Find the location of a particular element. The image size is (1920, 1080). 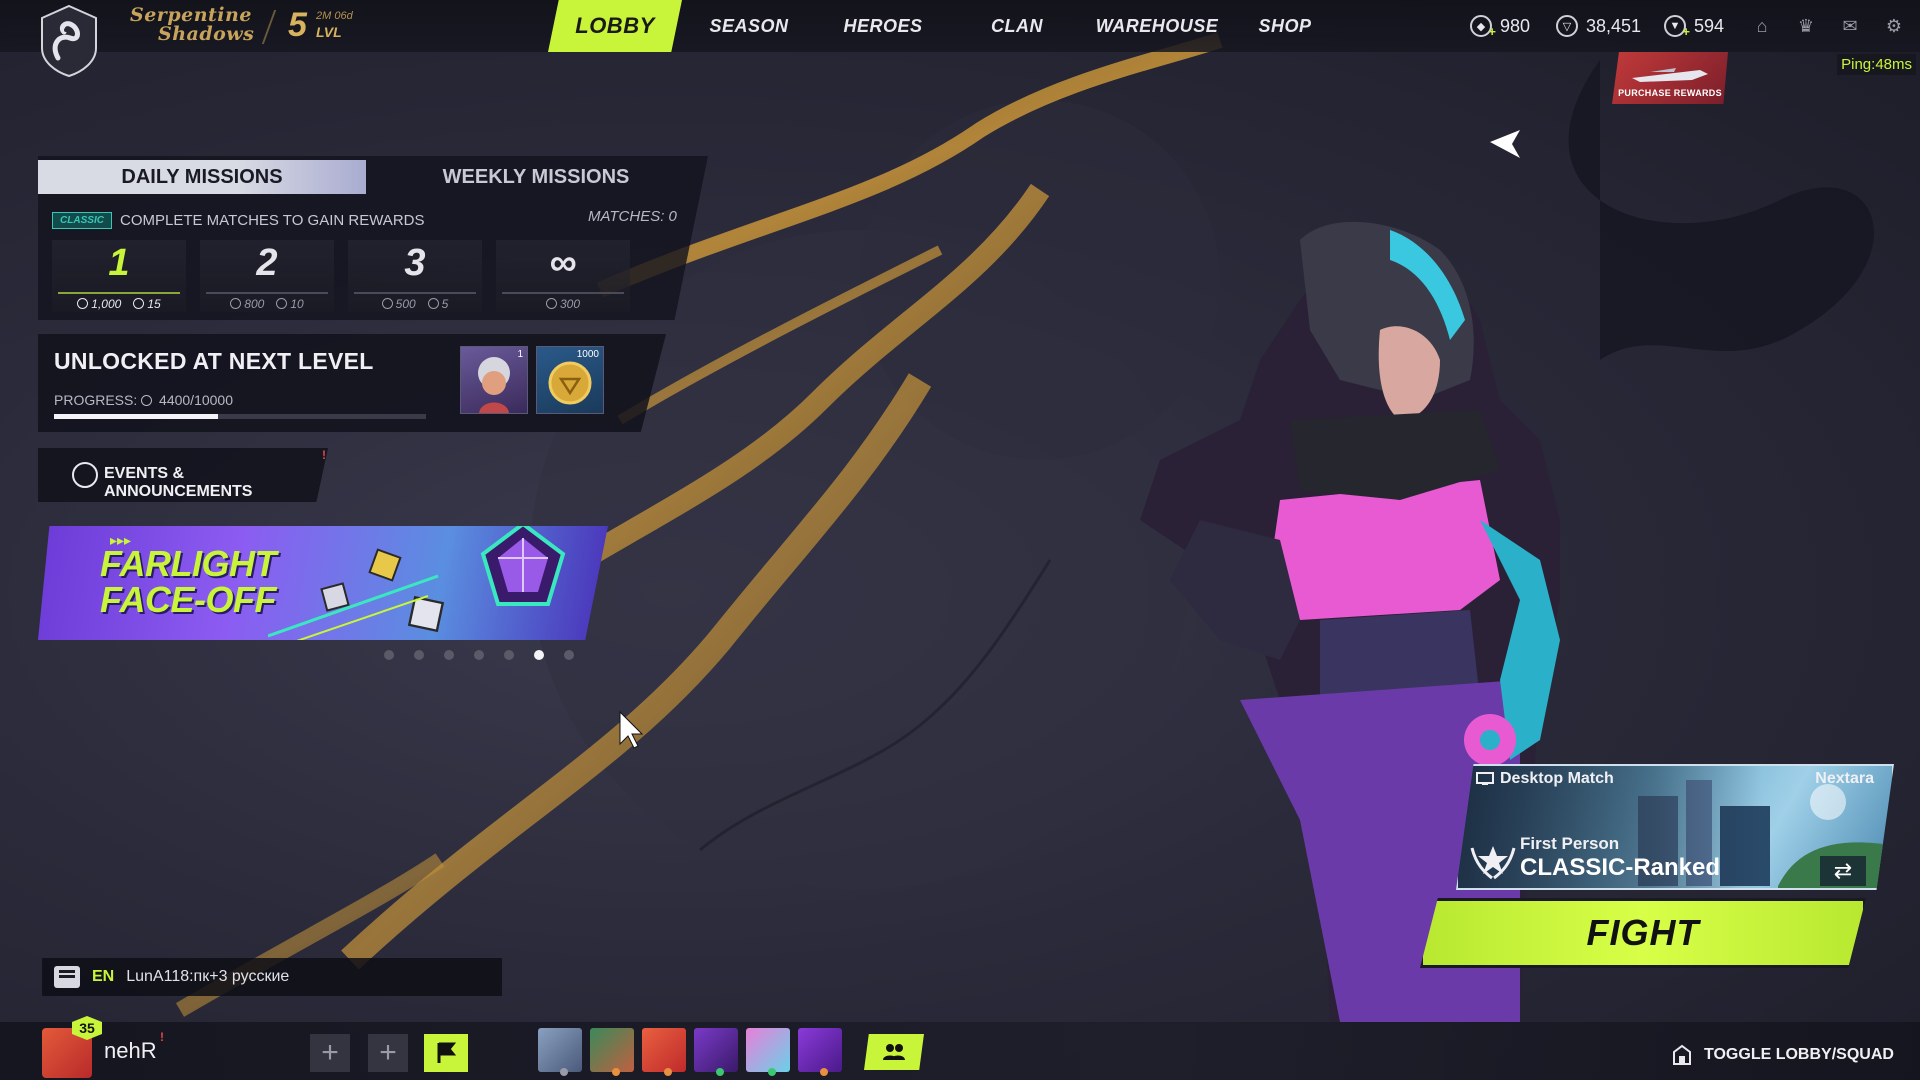

trophy-icon: ♛ is located at coordinates (1806, 26).